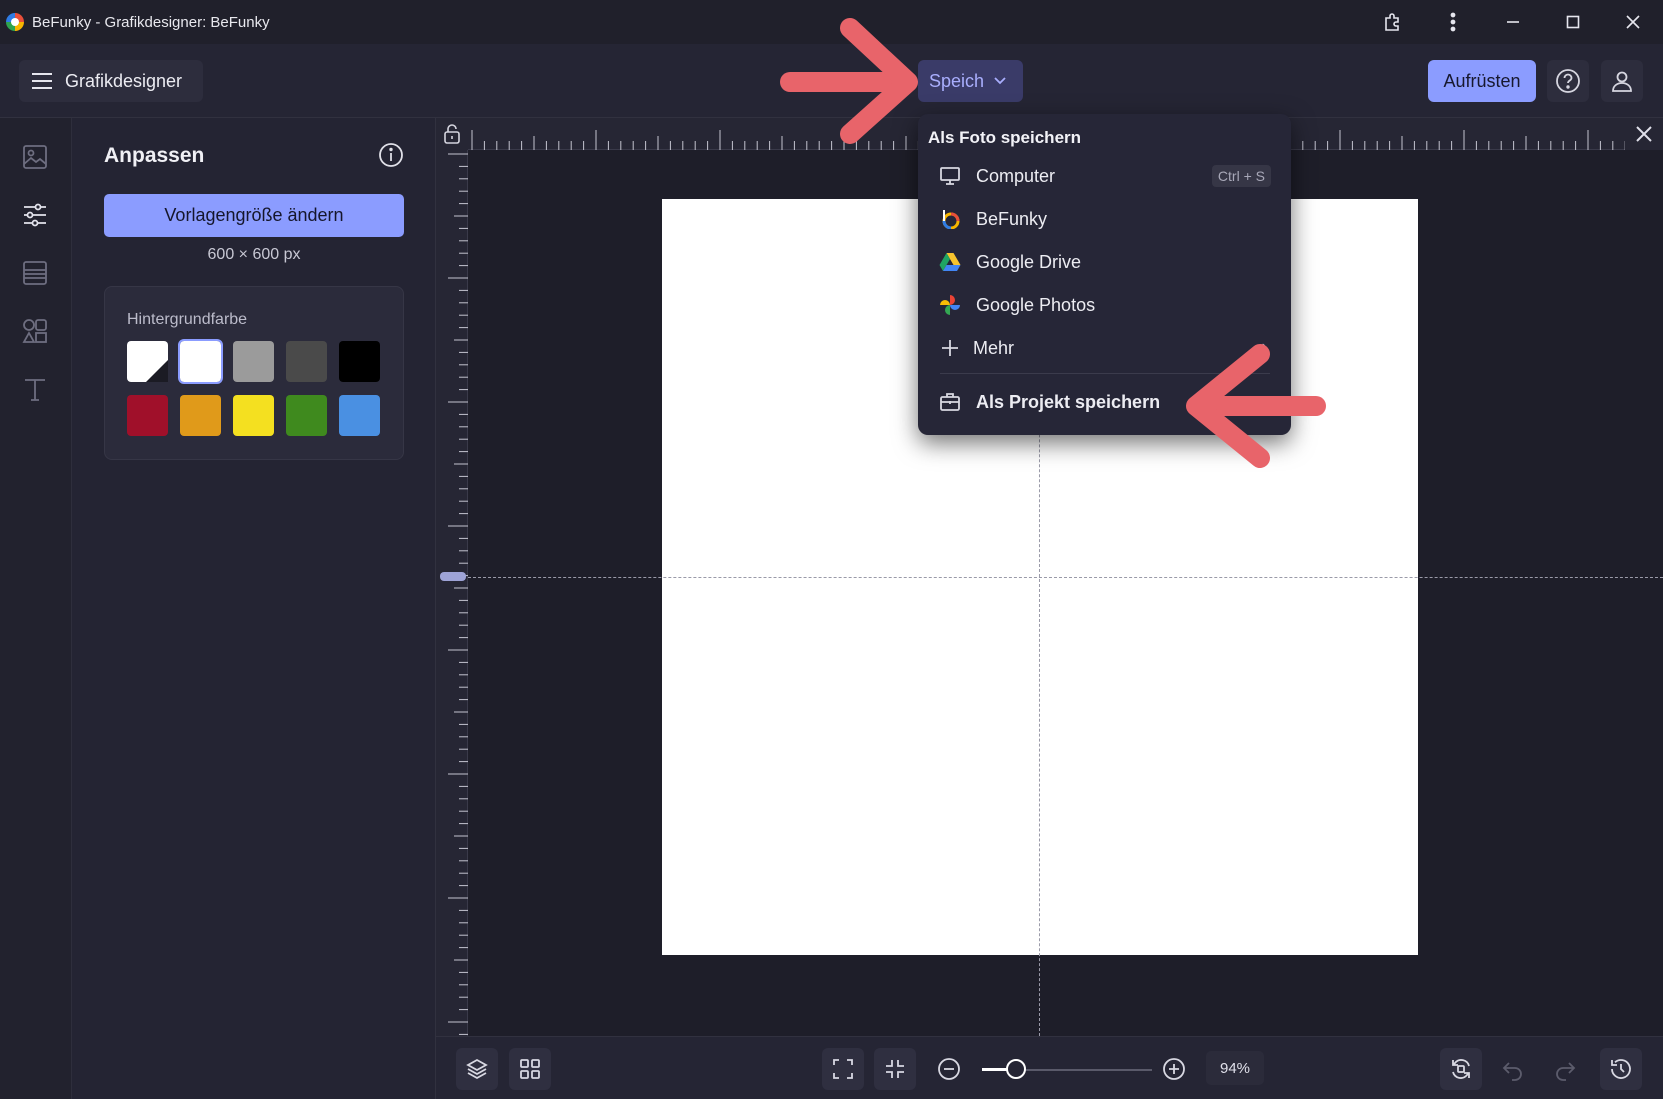  I want to click on plus-icon, so click(950, 348).